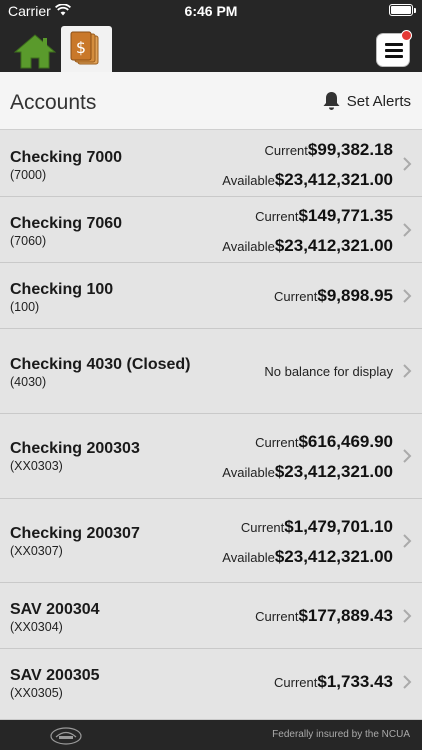 The image size is (422, 750). What do you see at coordinates (100, 364) in the screenshot?
I see `account-name: Checking 4030 (Closed)` at bounding box center [100, 364].